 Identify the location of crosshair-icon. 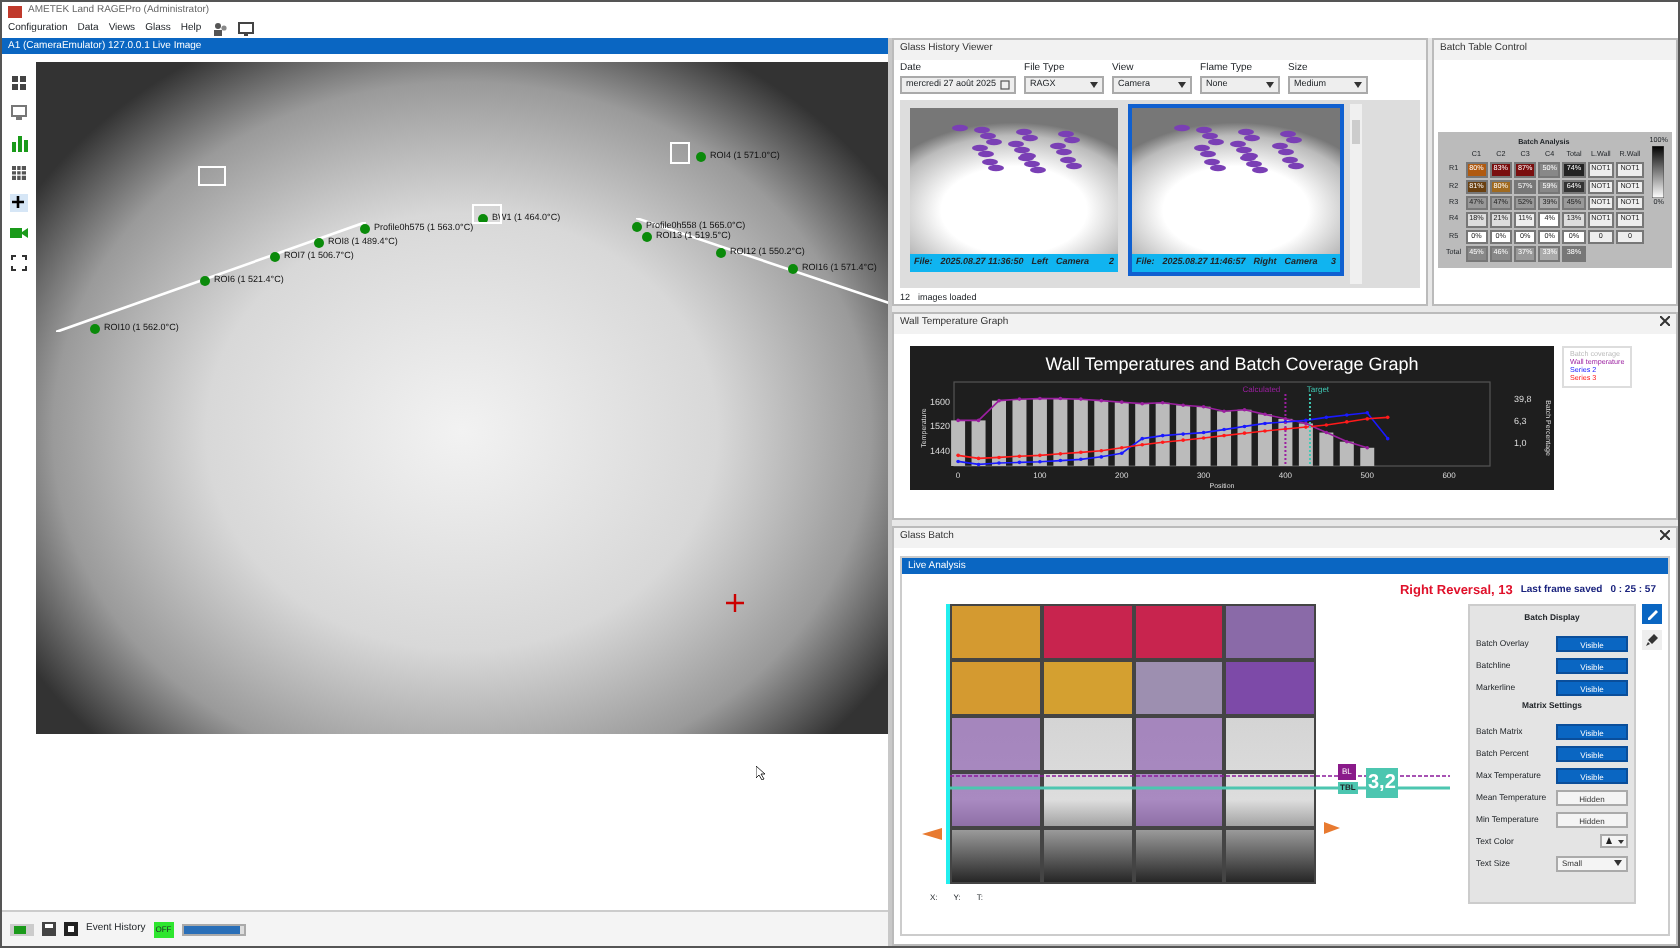
(735, 603).